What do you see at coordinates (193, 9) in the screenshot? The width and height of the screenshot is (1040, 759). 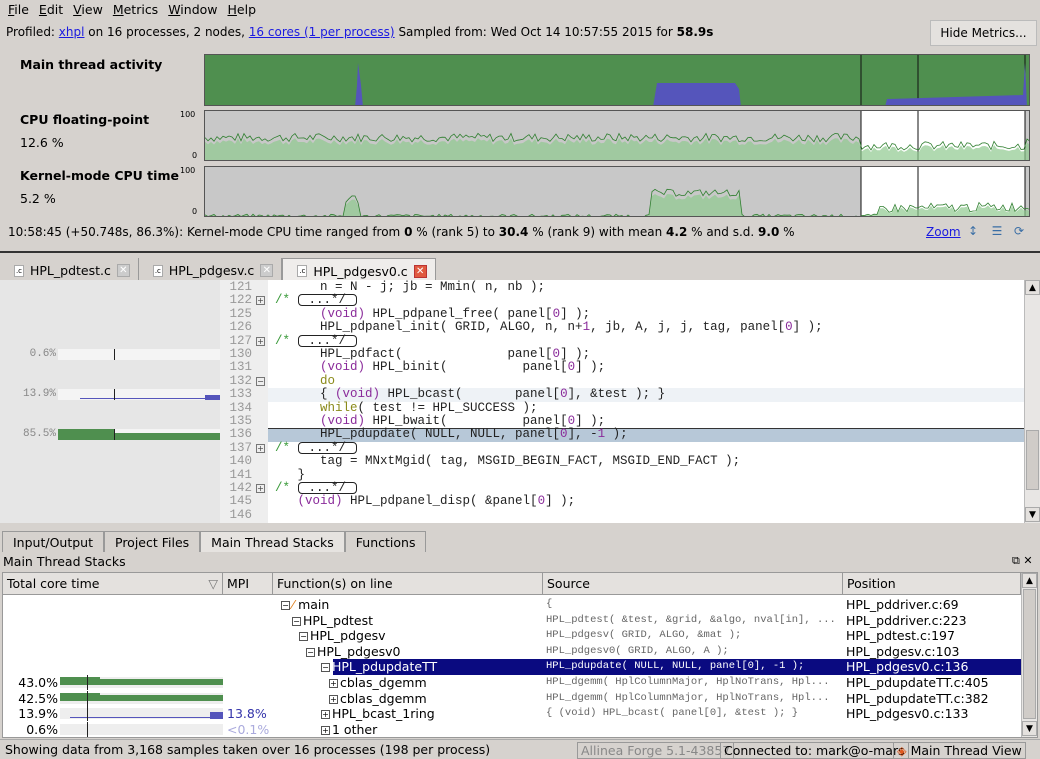 I see `menu-window: Window` at bounding box center [193, 9].